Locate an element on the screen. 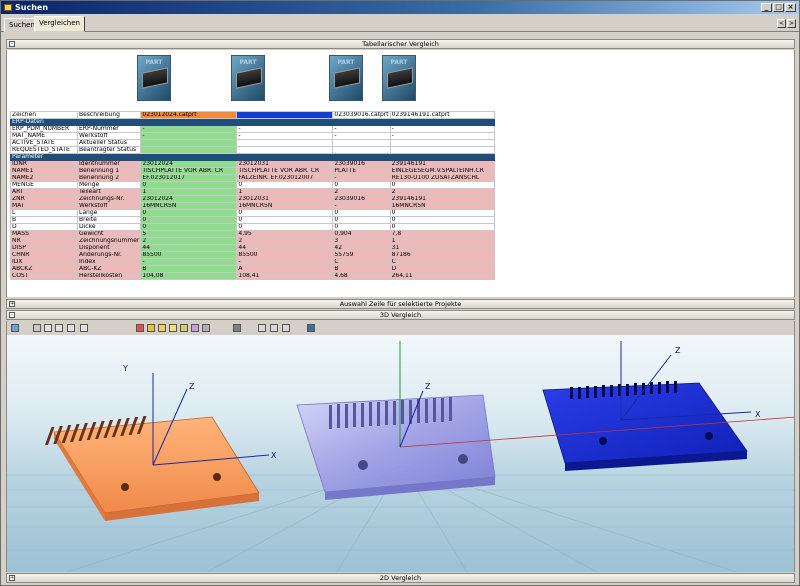 Image resolution: width=800 pixels, height=586 pixels. table-cell: DISP is located at coordinates (44, 248).